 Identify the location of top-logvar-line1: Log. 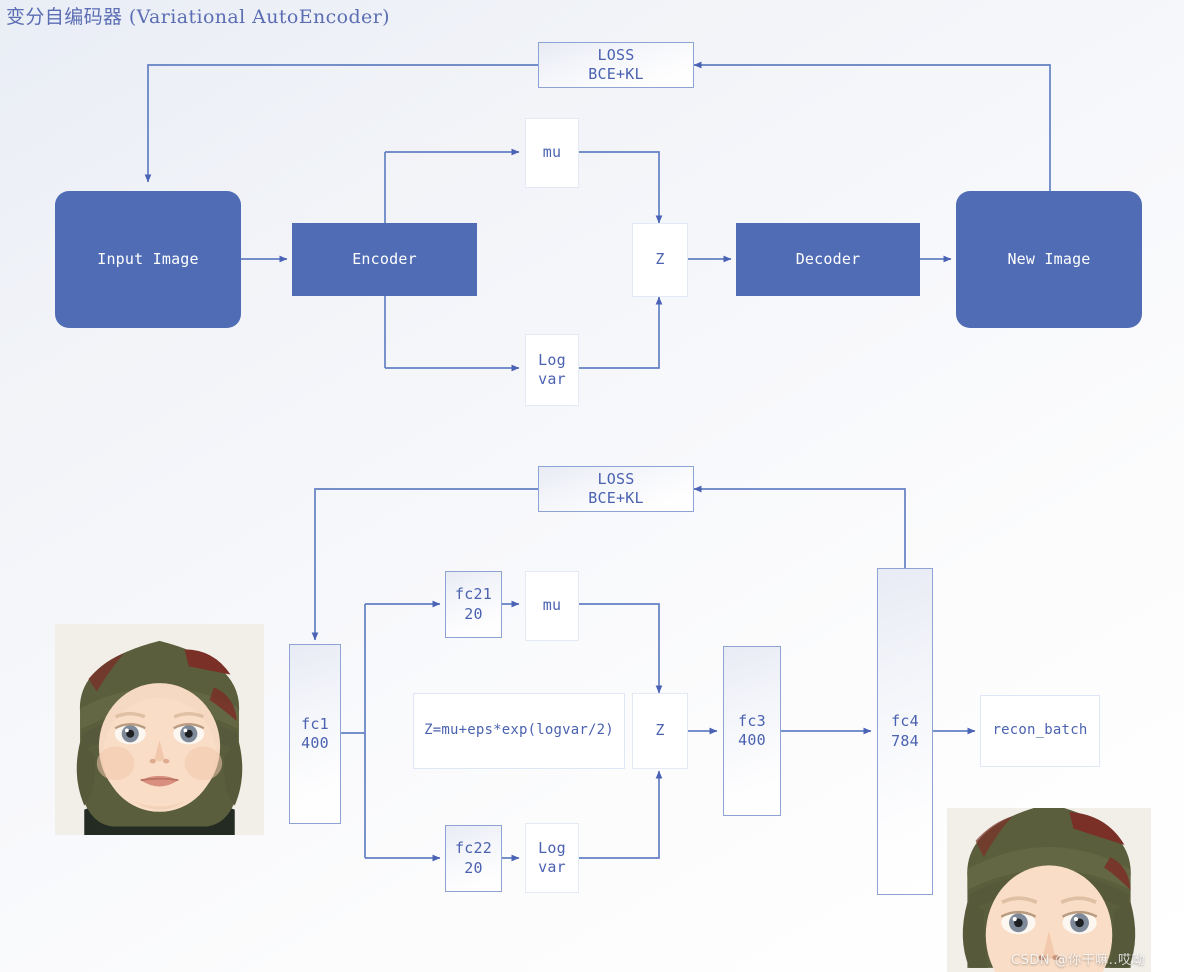
(552, 359).